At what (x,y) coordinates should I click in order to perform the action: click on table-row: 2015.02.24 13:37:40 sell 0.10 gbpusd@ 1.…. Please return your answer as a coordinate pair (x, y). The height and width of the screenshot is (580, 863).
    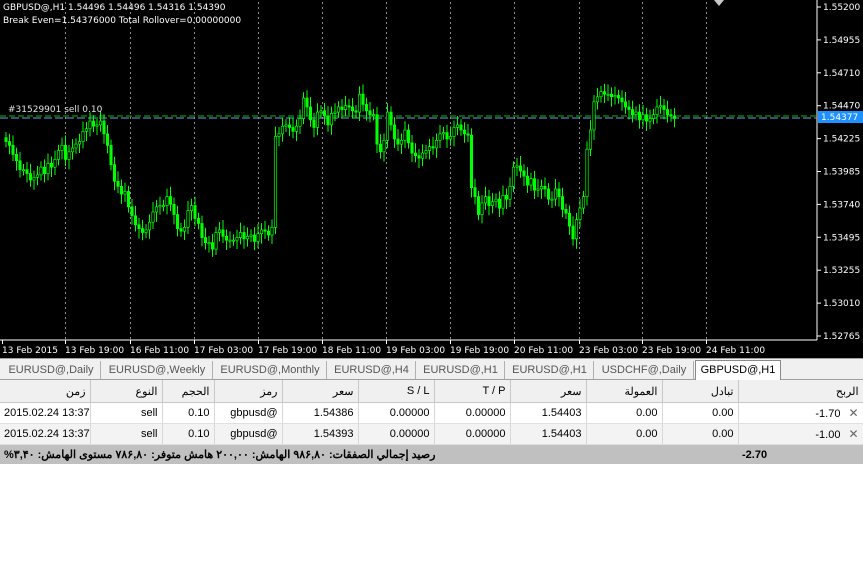
    Looking at the image, I should click on (431, 434).